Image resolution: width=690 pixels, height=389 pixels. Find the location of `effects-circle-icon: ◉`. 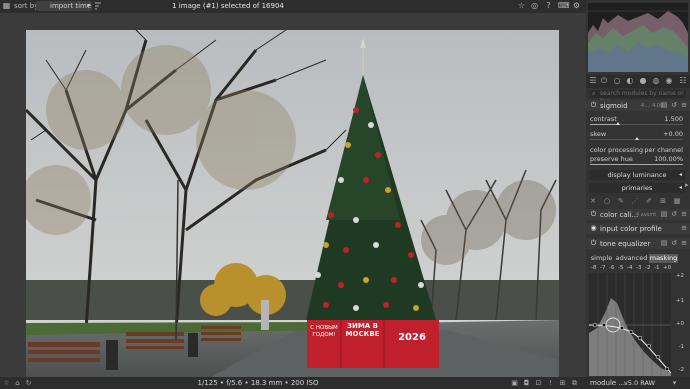

effects-circle-icon: ◉ is located at coordinates (669, 81).